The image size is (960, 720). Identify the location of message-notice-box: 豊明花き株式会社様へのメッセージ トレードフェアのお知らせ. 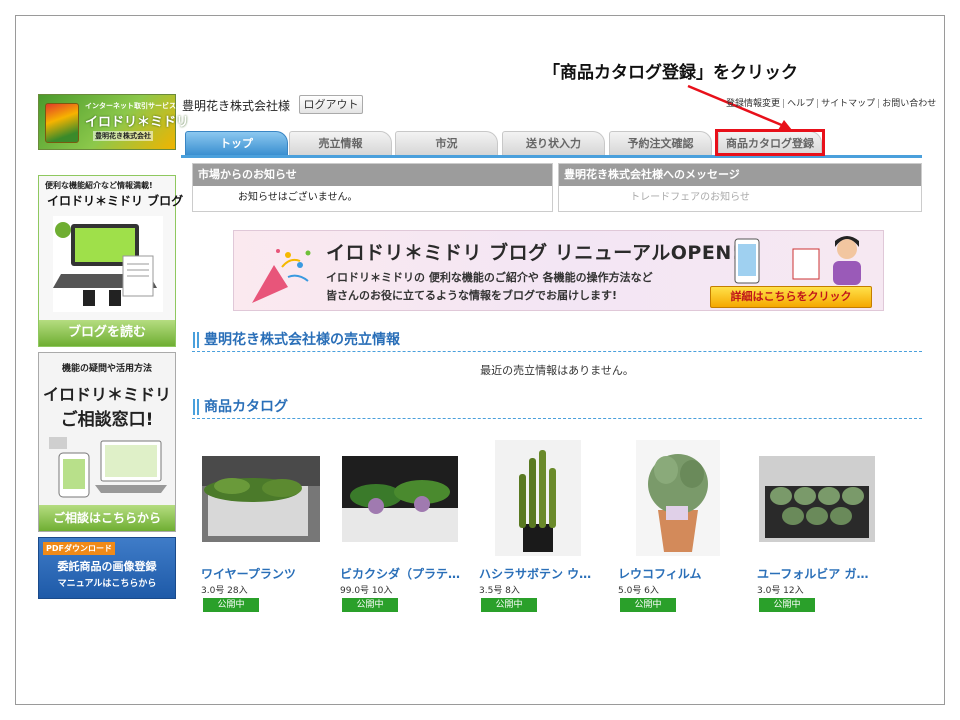
(740, 187).